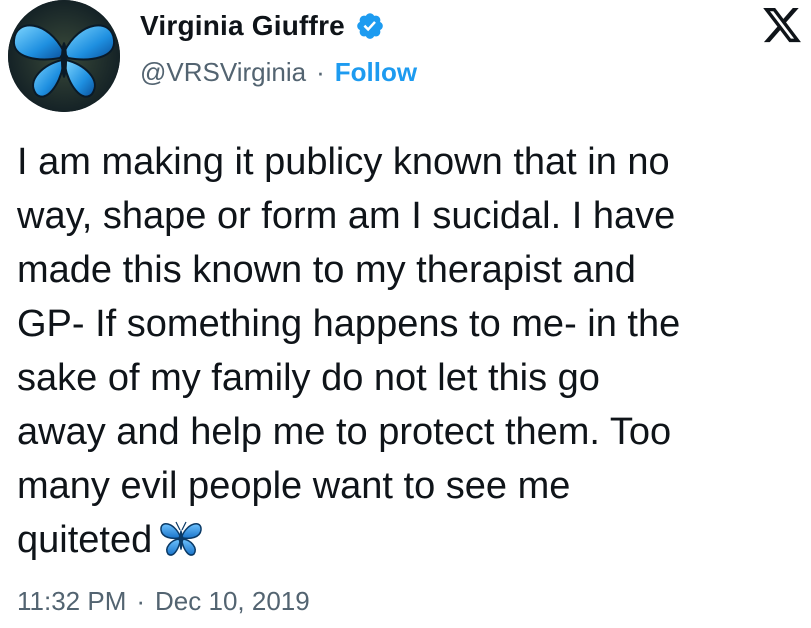  I want to click on tweet-line: quiteted, so click(85, 540).